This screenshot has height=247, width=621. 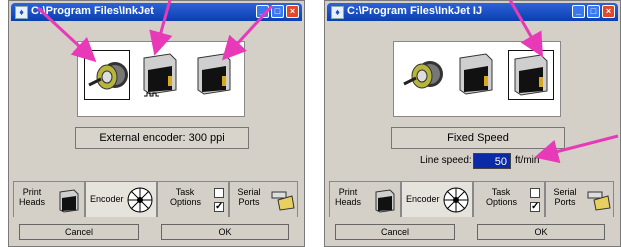 I want to click on line-speed-label: Line speed:, so click(x=446, y=160).